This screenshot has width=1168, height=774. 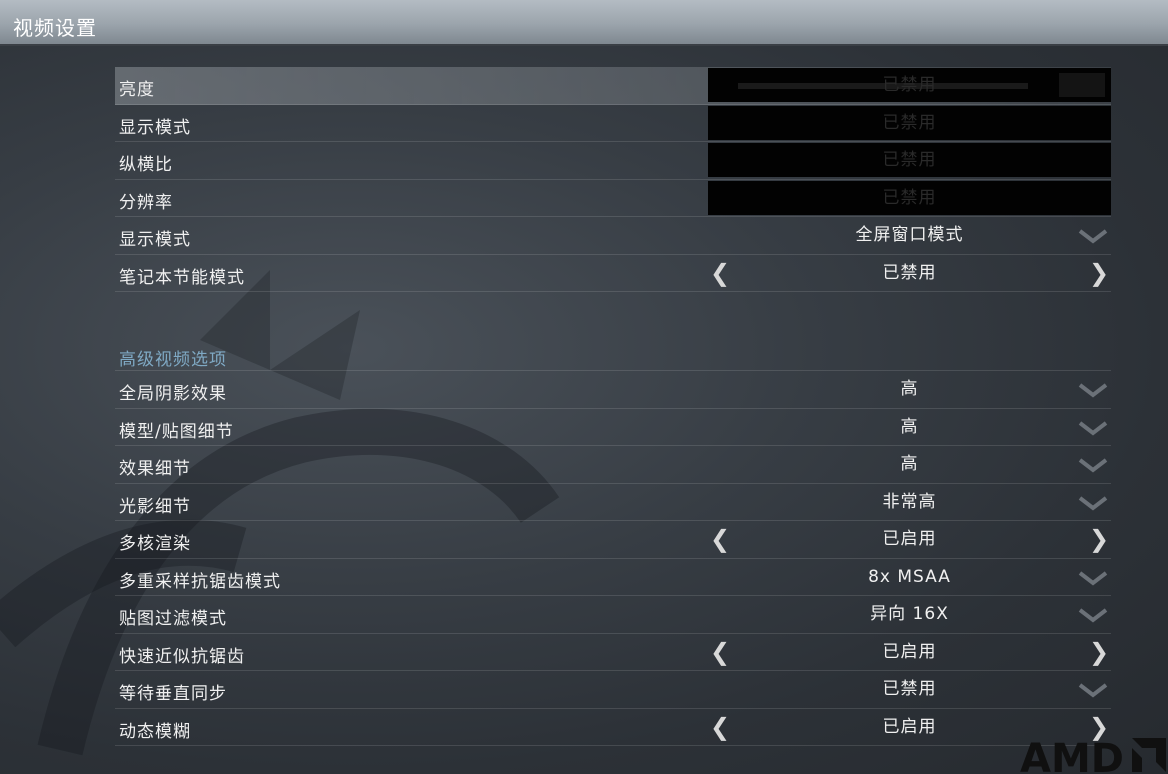 What do you see at coordinates (909, 502) in the screenshot?
I see `dropdown-value: 非常高` at bounding box center [909, 502].